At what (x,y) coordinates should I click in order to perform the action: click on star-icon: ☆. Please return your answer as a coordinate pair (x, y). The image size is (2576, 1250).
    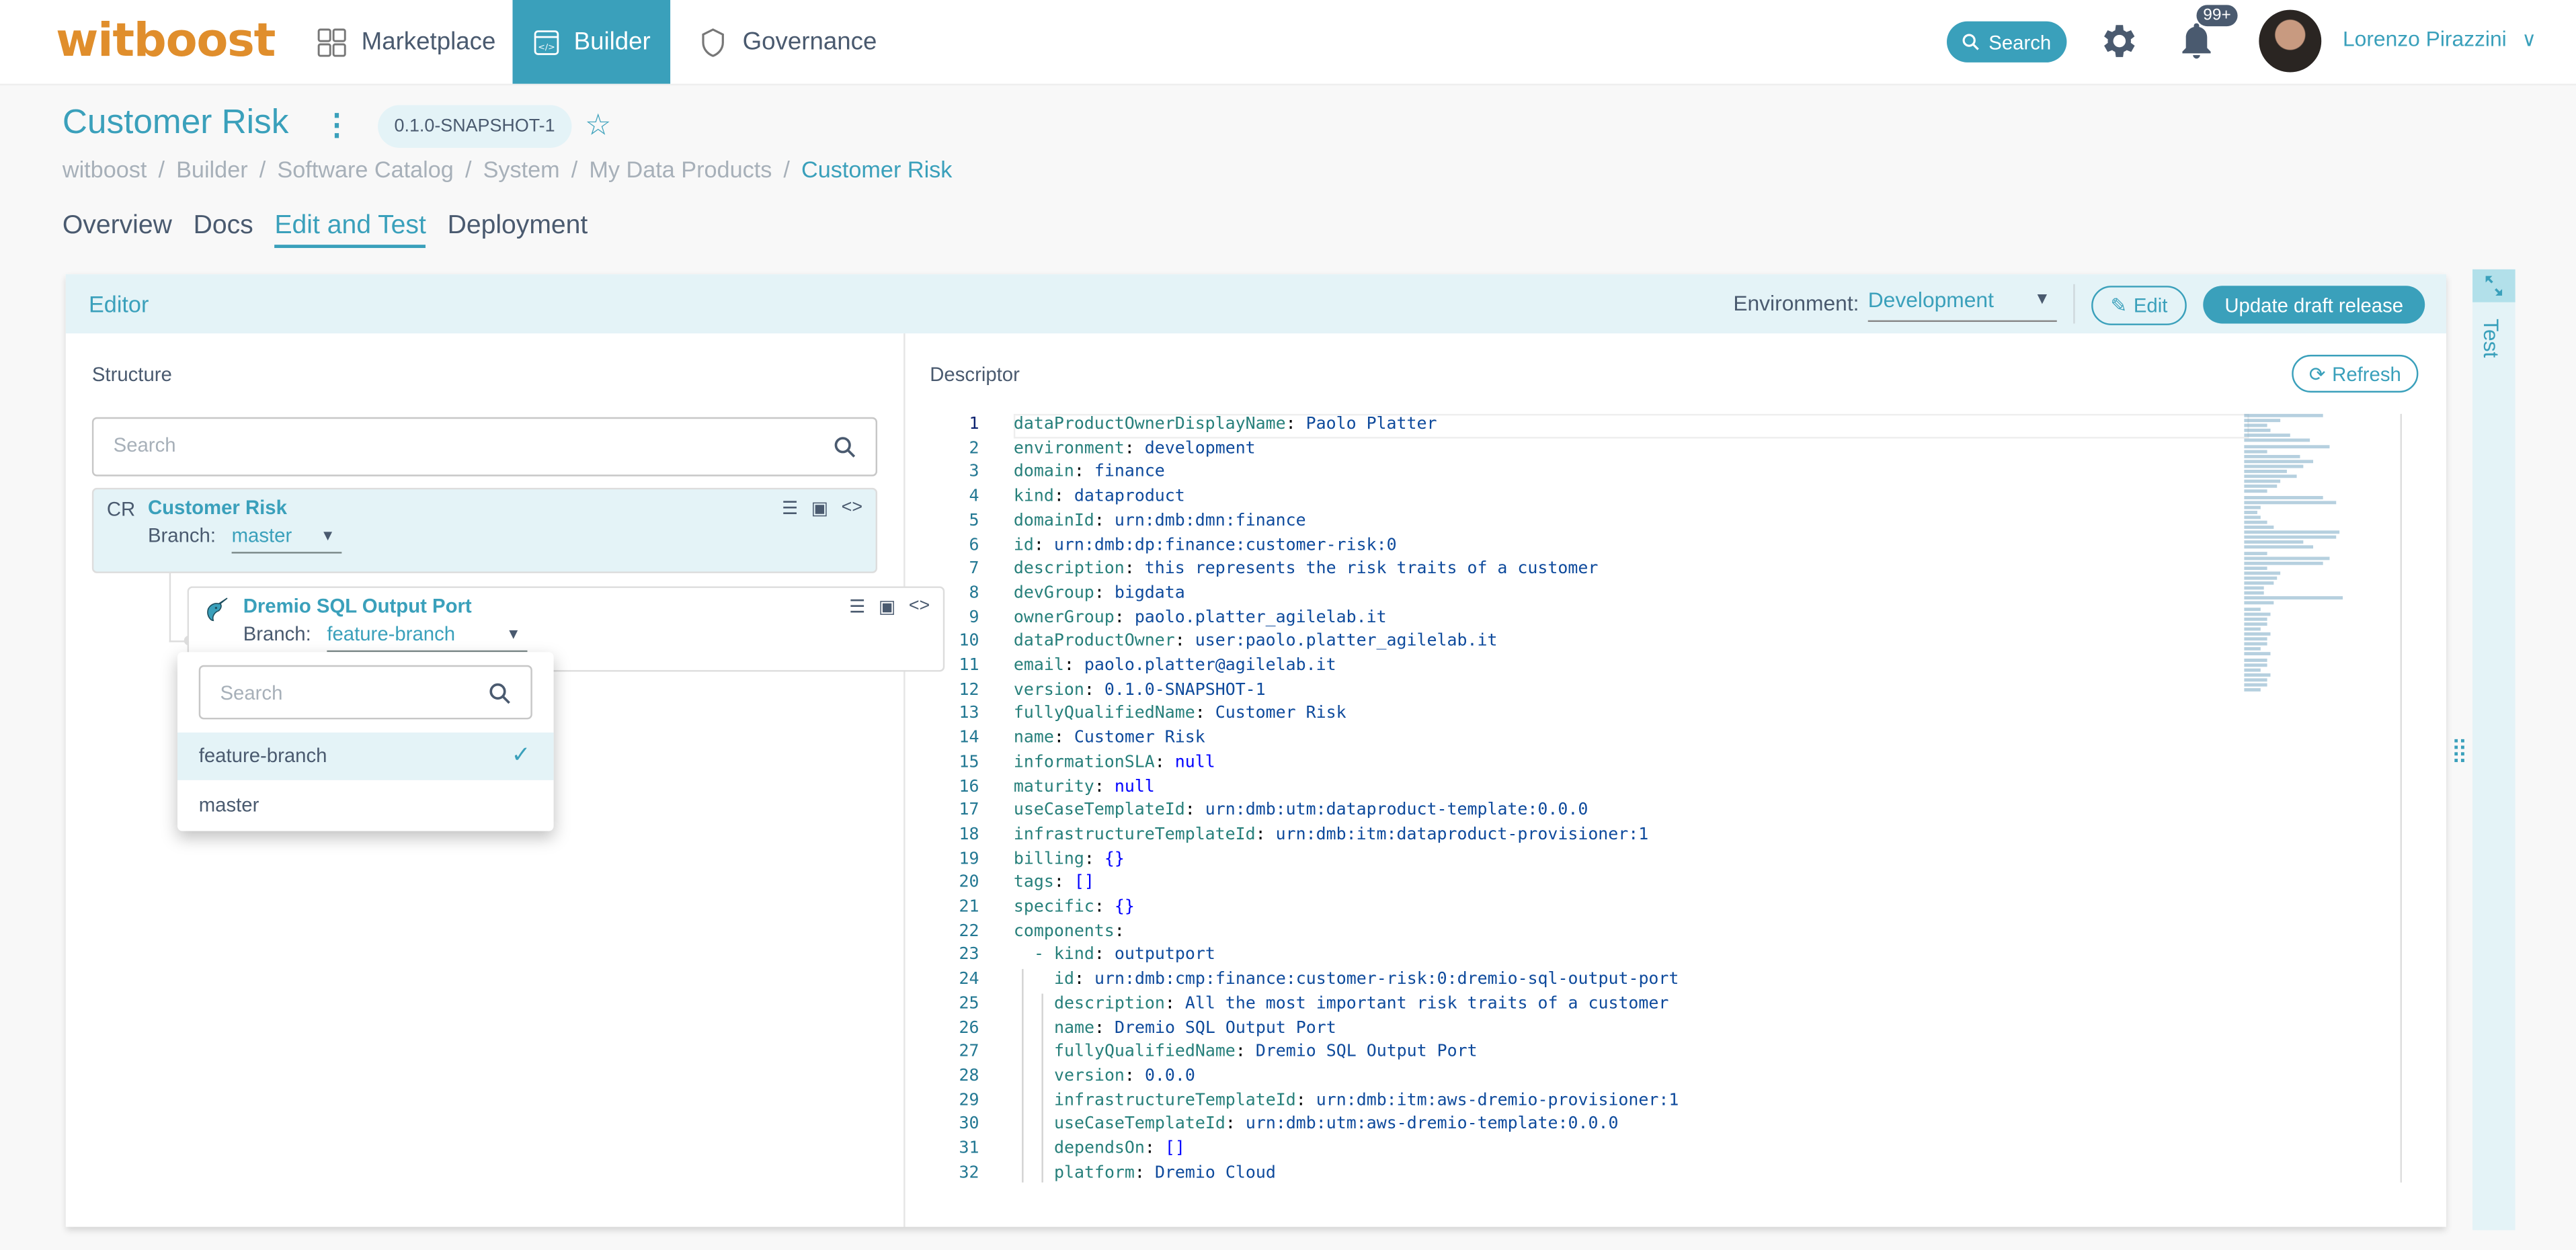
    Looking at the image, I should click on (598, 125).